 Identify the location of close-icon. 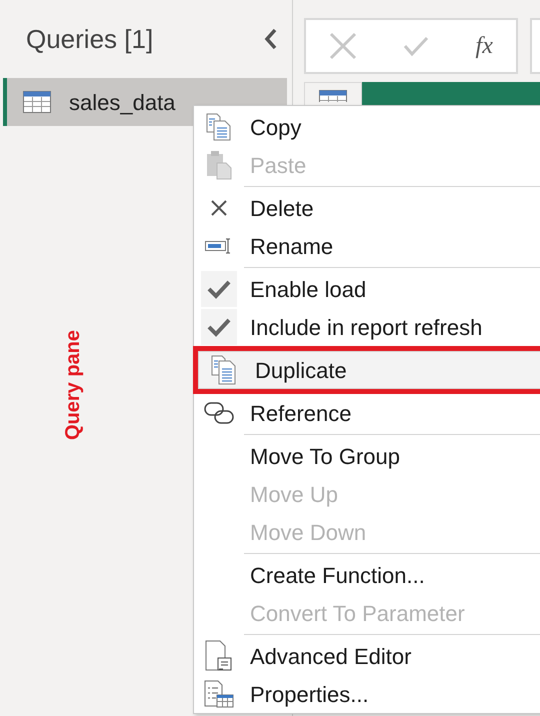
(219, 208).